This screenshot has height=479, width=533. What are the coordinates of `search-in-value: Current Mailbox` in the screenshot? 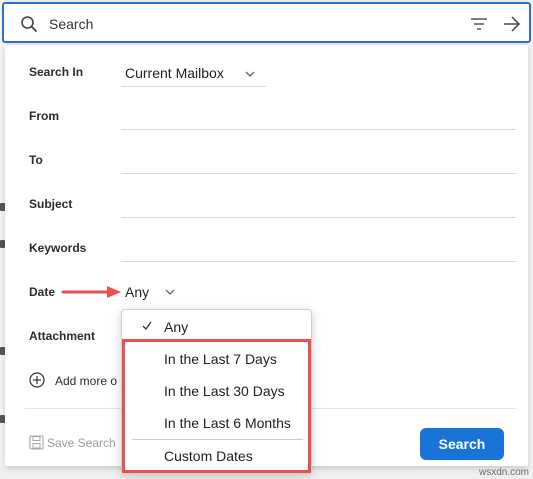 It's located at (174, 73).